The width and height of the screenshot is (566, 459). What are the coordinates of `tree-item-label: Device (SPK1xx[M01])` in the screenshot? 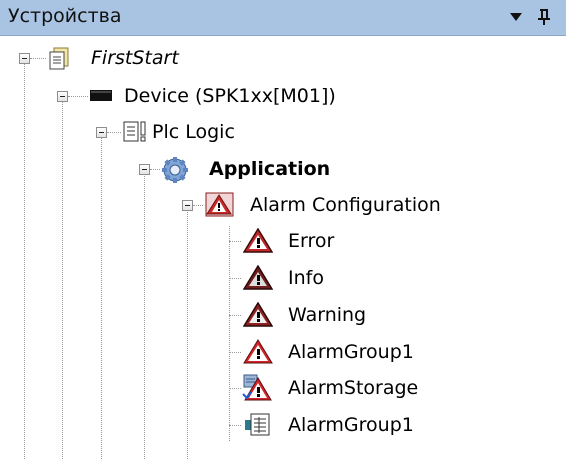 It's located at (230, 96).